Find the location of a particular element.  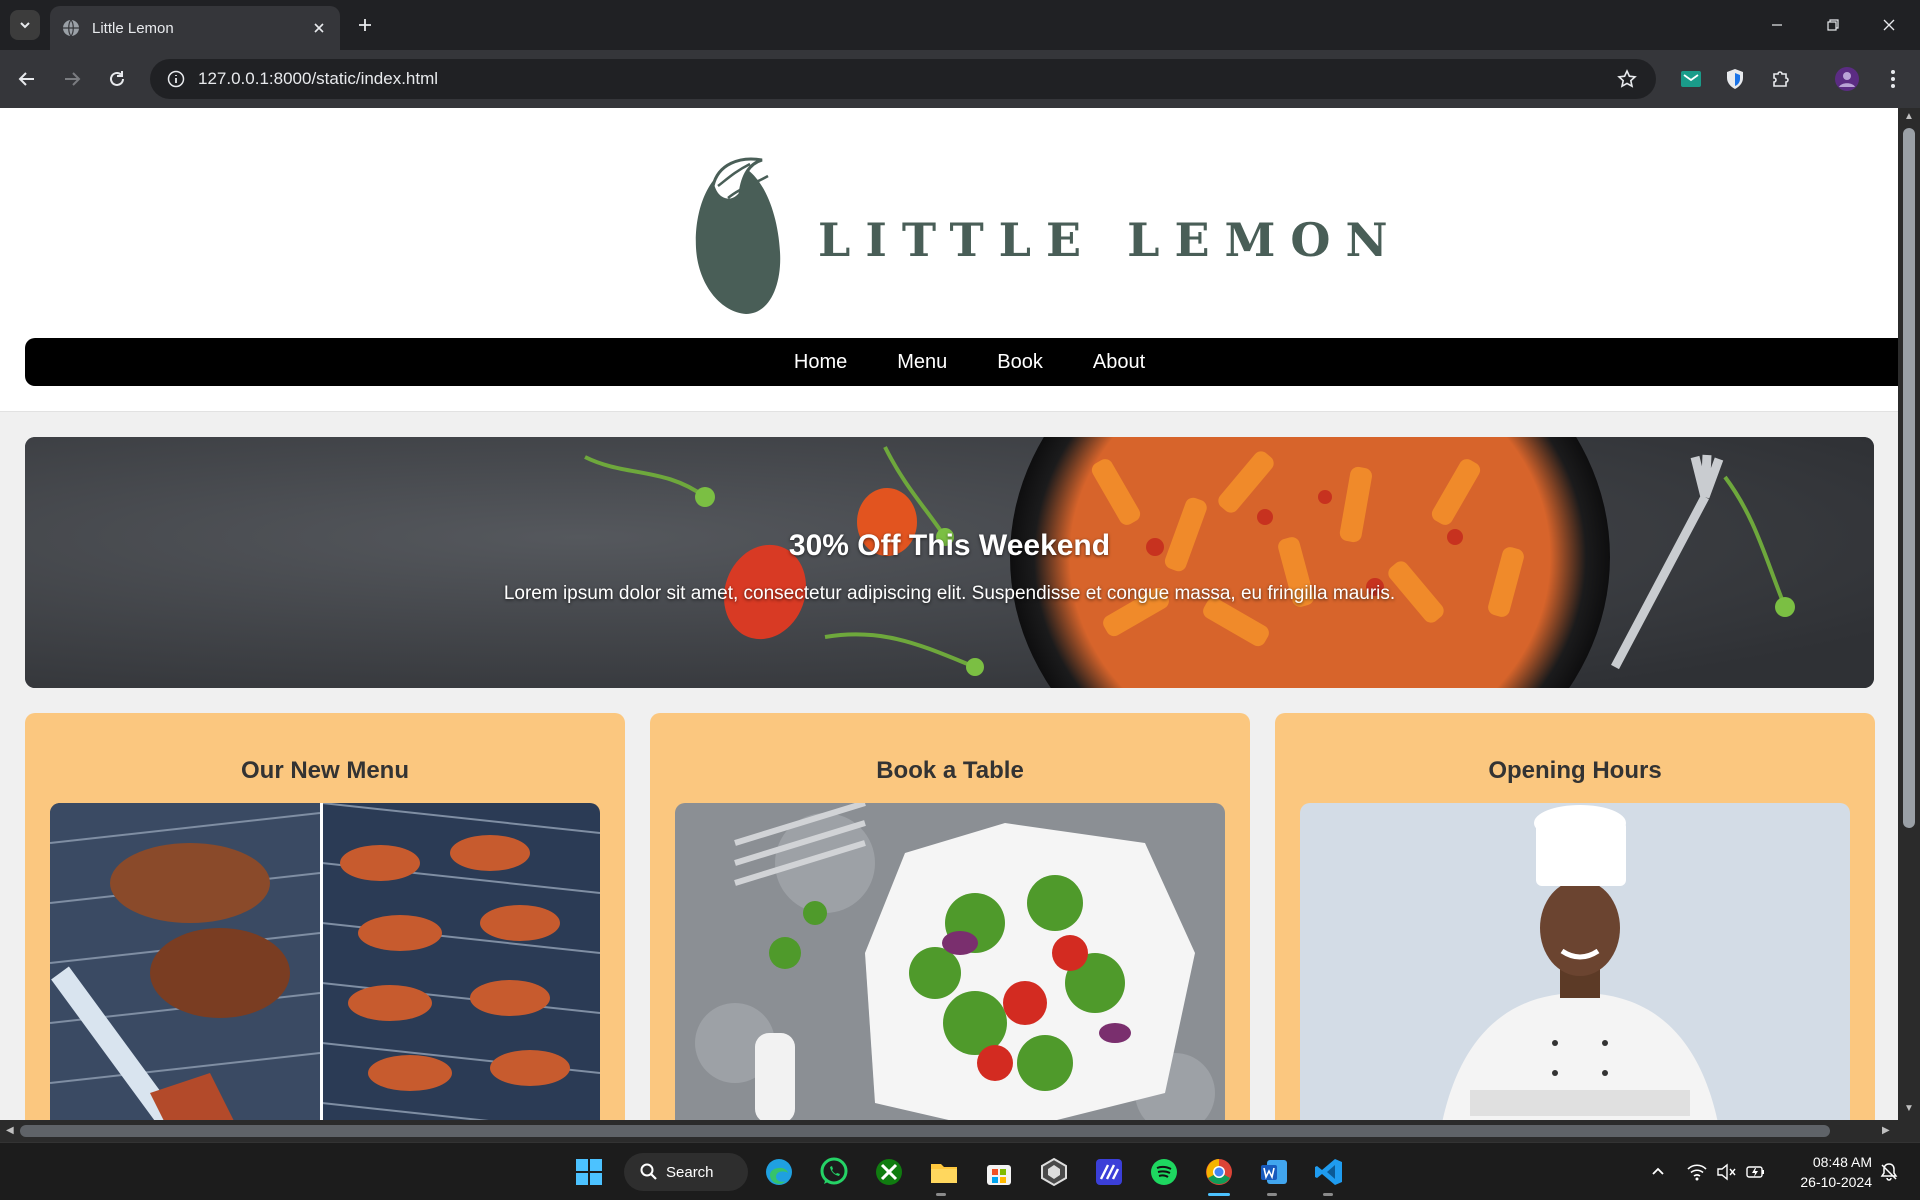

extensions-puzzle-icon is located at coordinates (1781, 79).